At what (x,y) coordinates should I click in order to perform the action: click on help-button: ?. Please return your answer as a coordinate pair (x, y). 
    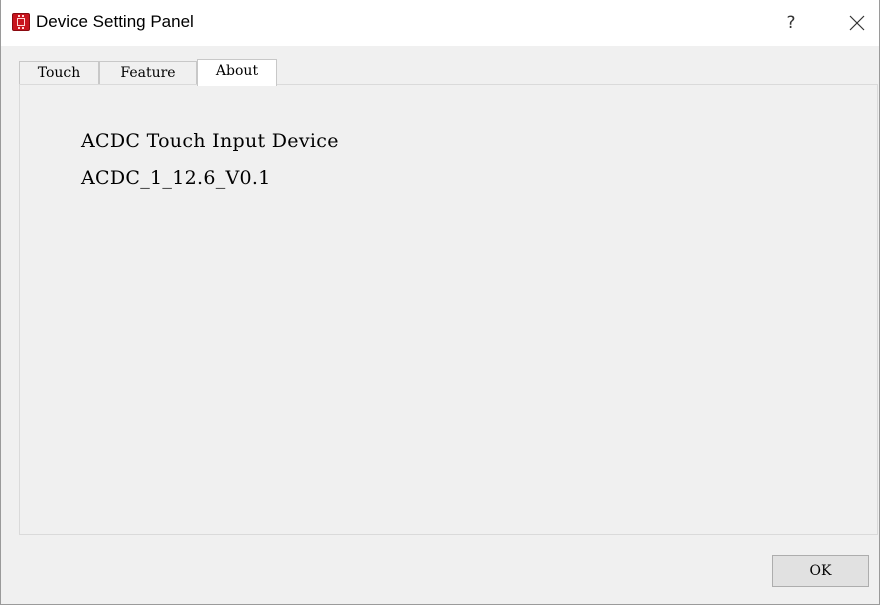
    Looking at the image, I should click on (791, 23).